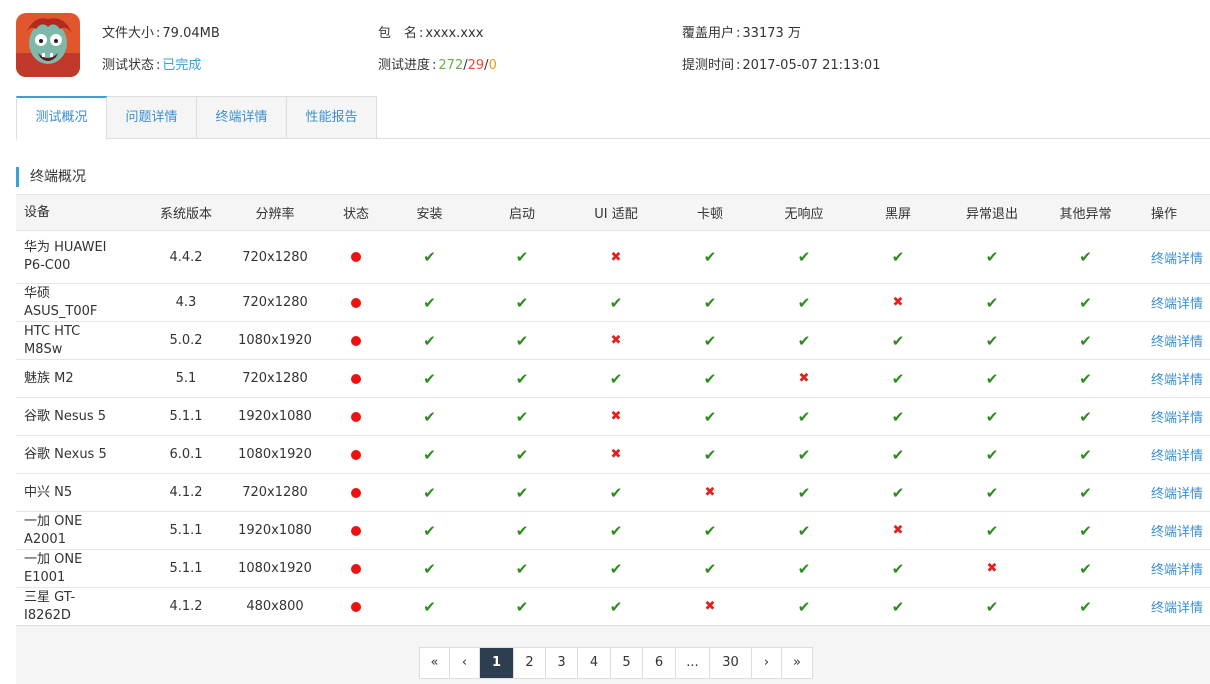 This screenshot has height=684, width=1210. What do you see at coordinates (275, 212) in the screenshot?
I see `col-resolution: 分辨率` at bounding box center [275, 212].